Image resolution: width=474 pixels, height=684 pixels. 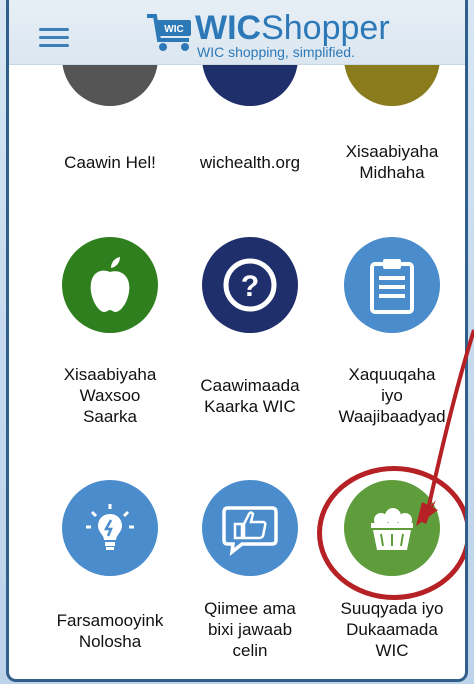 What do you see at coordinates (173, 29) in the screenshot?
I see `cart-badge: WIC` at bounding box center [173, 29].